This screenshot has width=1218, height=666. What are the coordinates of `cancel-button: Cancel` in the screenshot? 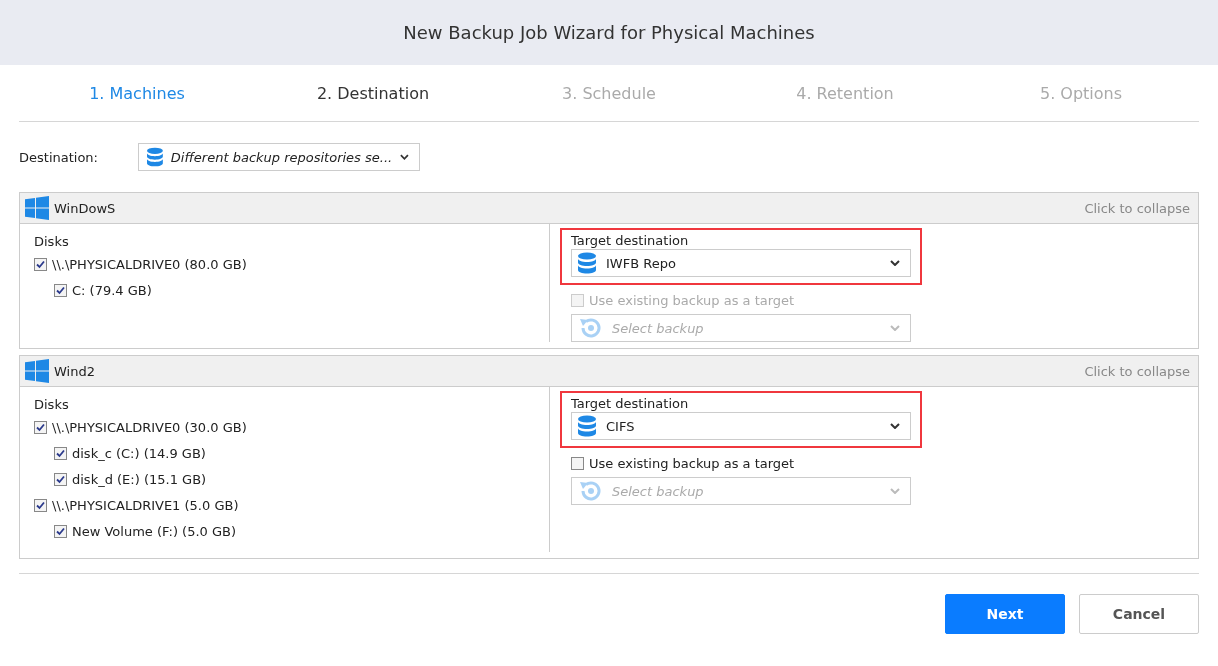 It's located at (1139, 614).